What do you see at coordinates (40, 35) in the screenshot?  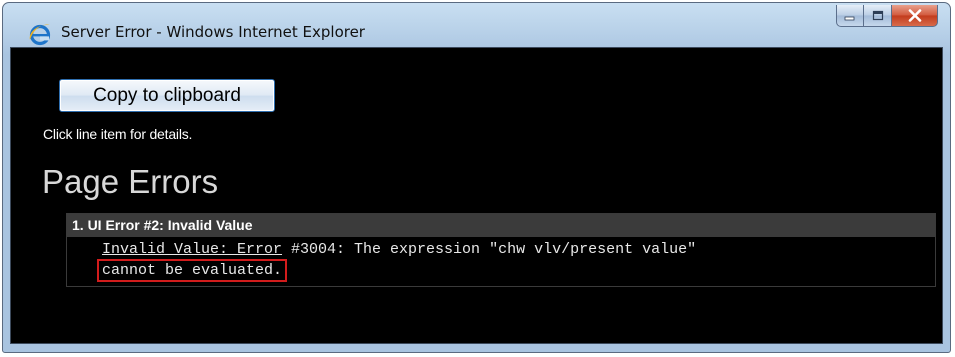 I see `internet-explorer-icon` at bounding box center [40, 35].